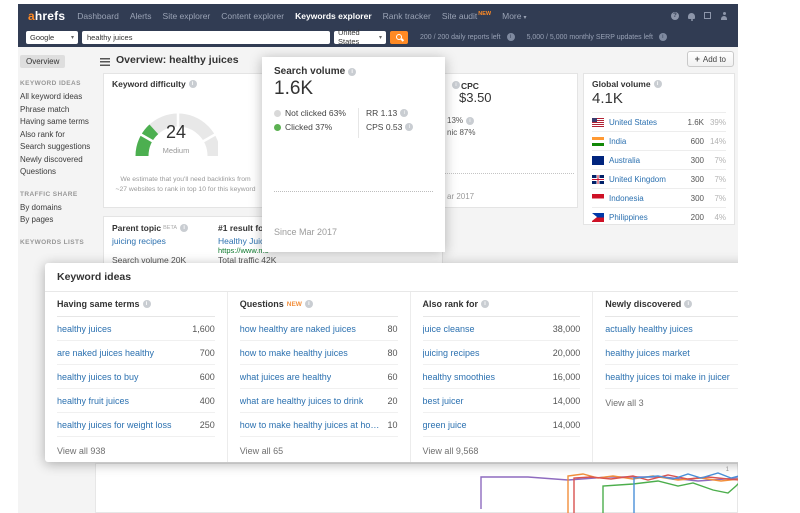 The height and width of the screenshot is (513, 800). I want to click on country-link: Australia, so click(643, 160).